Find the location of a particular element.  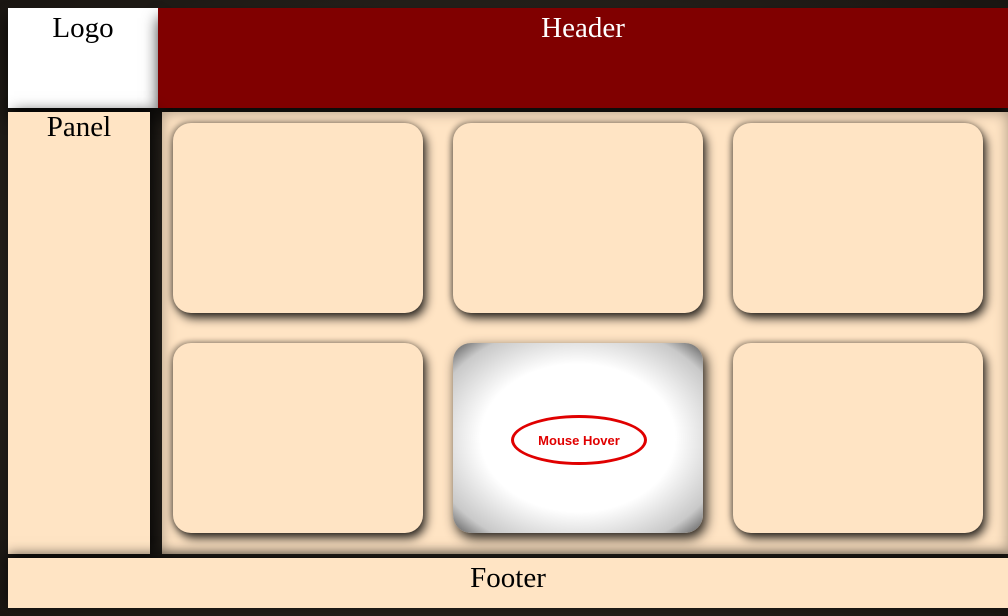

side-panel: Panel is located at coordinates (79, 333).